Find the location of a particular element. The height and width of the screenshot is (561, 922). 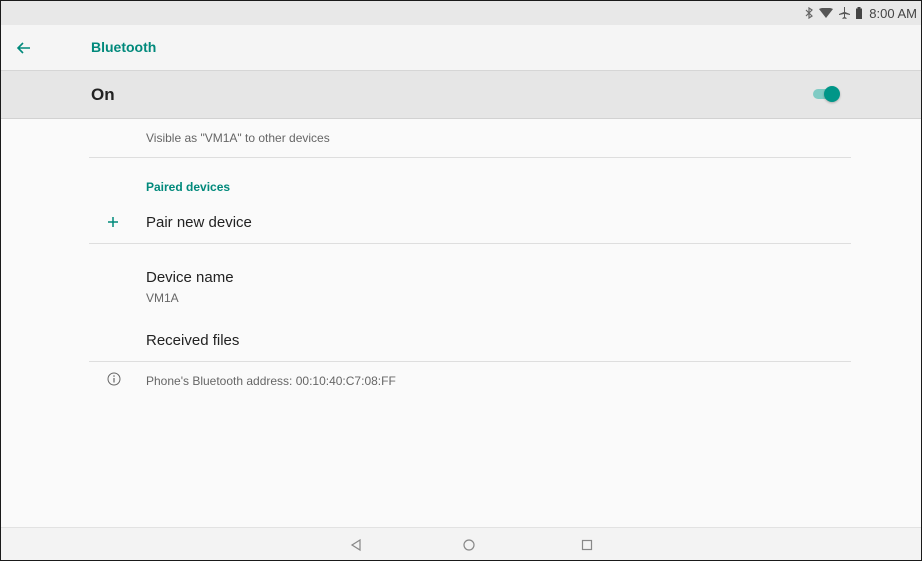

bluetooth-master-switch-row: On is located at coordinates (461, 95).